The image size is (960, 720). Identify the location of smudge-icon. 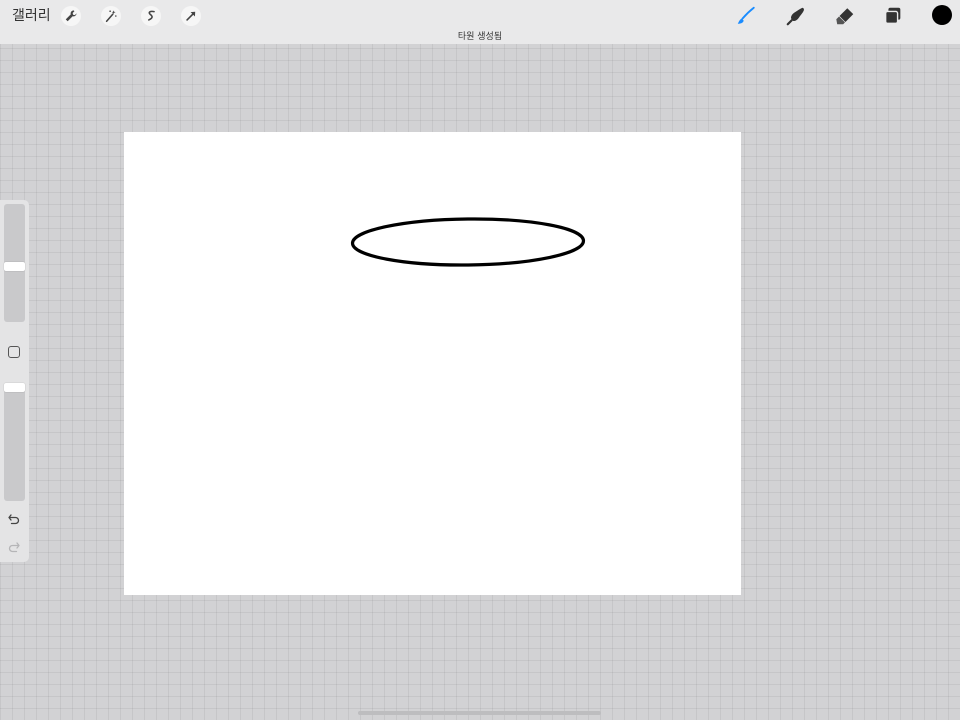
(795, 16).